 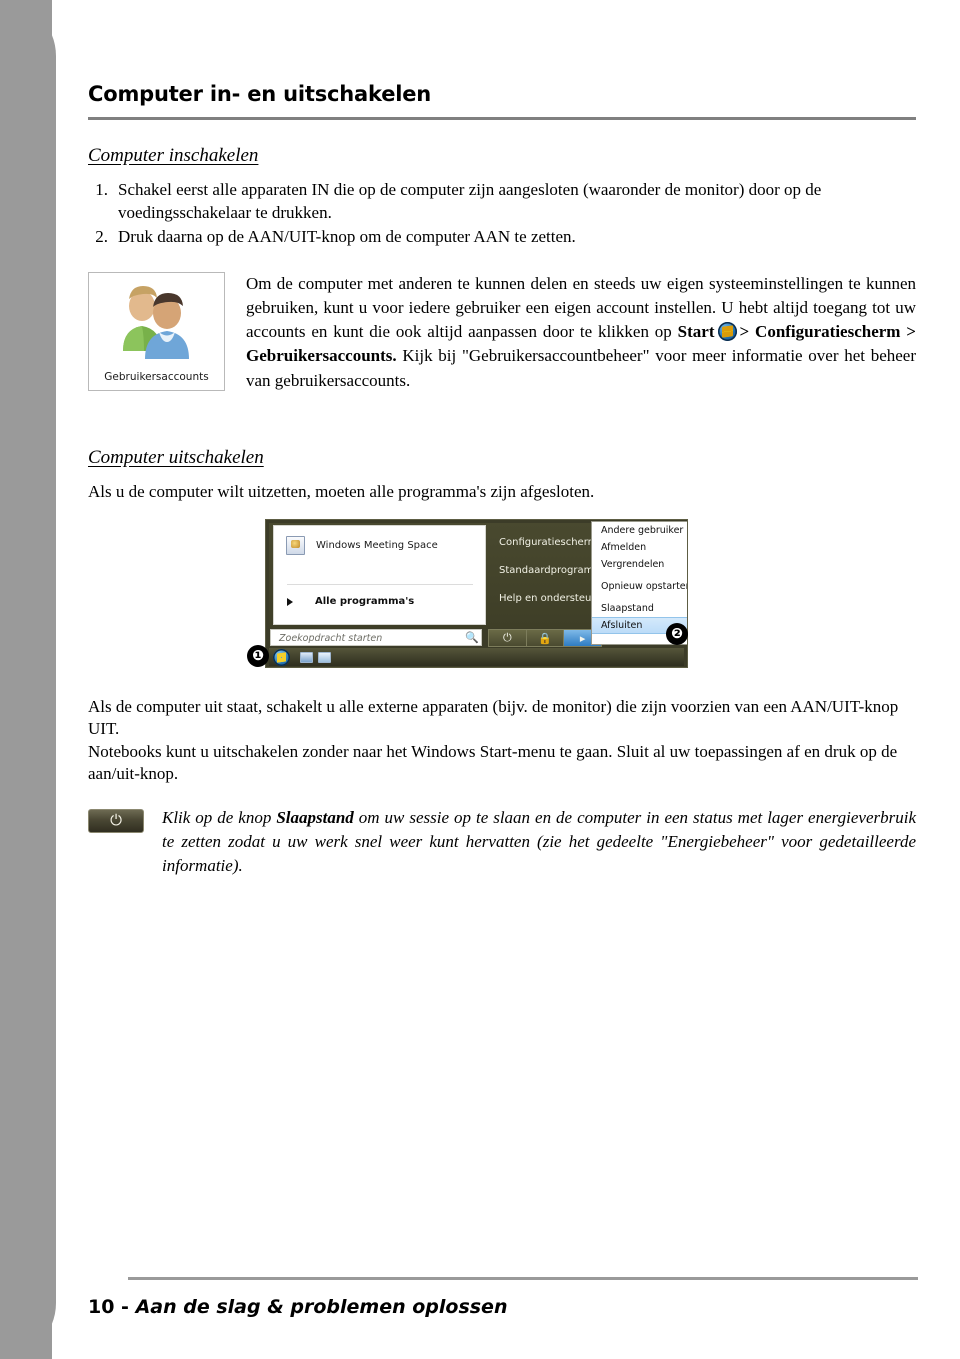 What do you see at coordinates (476, 657) in the screenshot?
I see `taskbar` at bounding box center [476, 657].